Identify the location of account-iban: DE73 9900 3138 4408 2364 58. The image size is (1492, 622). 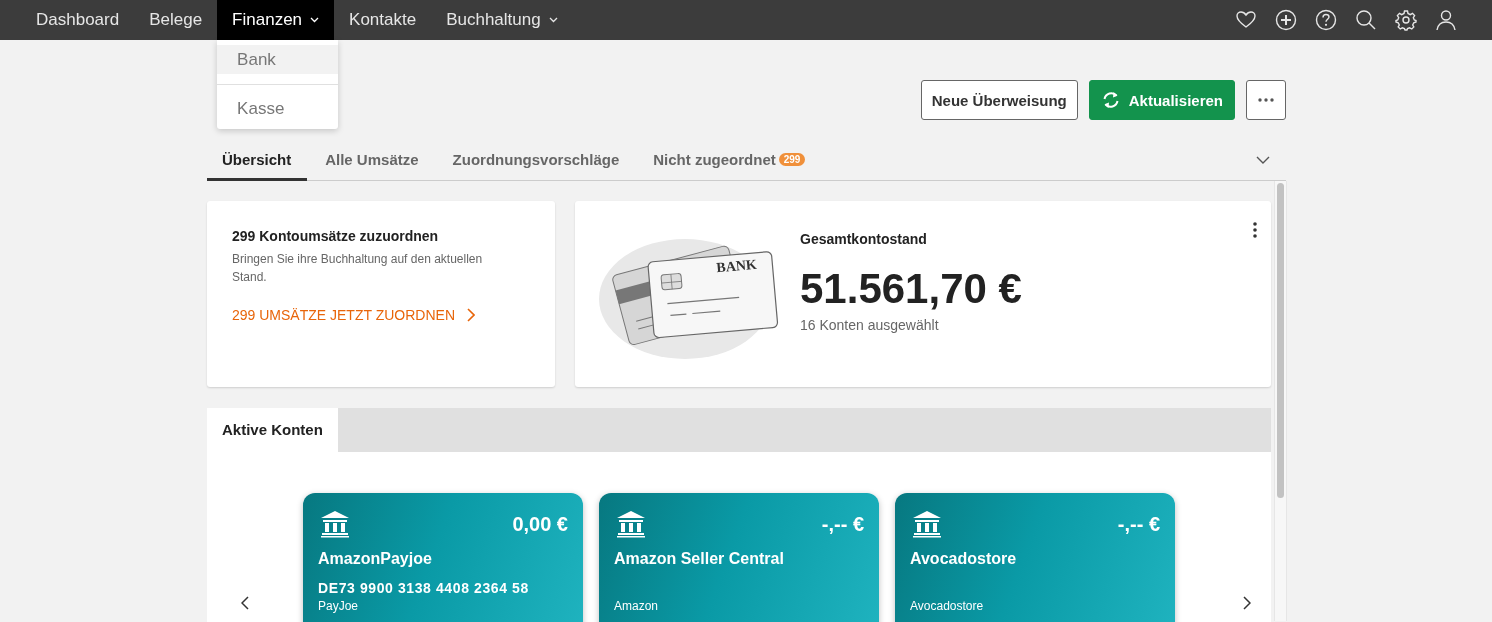
(424, 588).